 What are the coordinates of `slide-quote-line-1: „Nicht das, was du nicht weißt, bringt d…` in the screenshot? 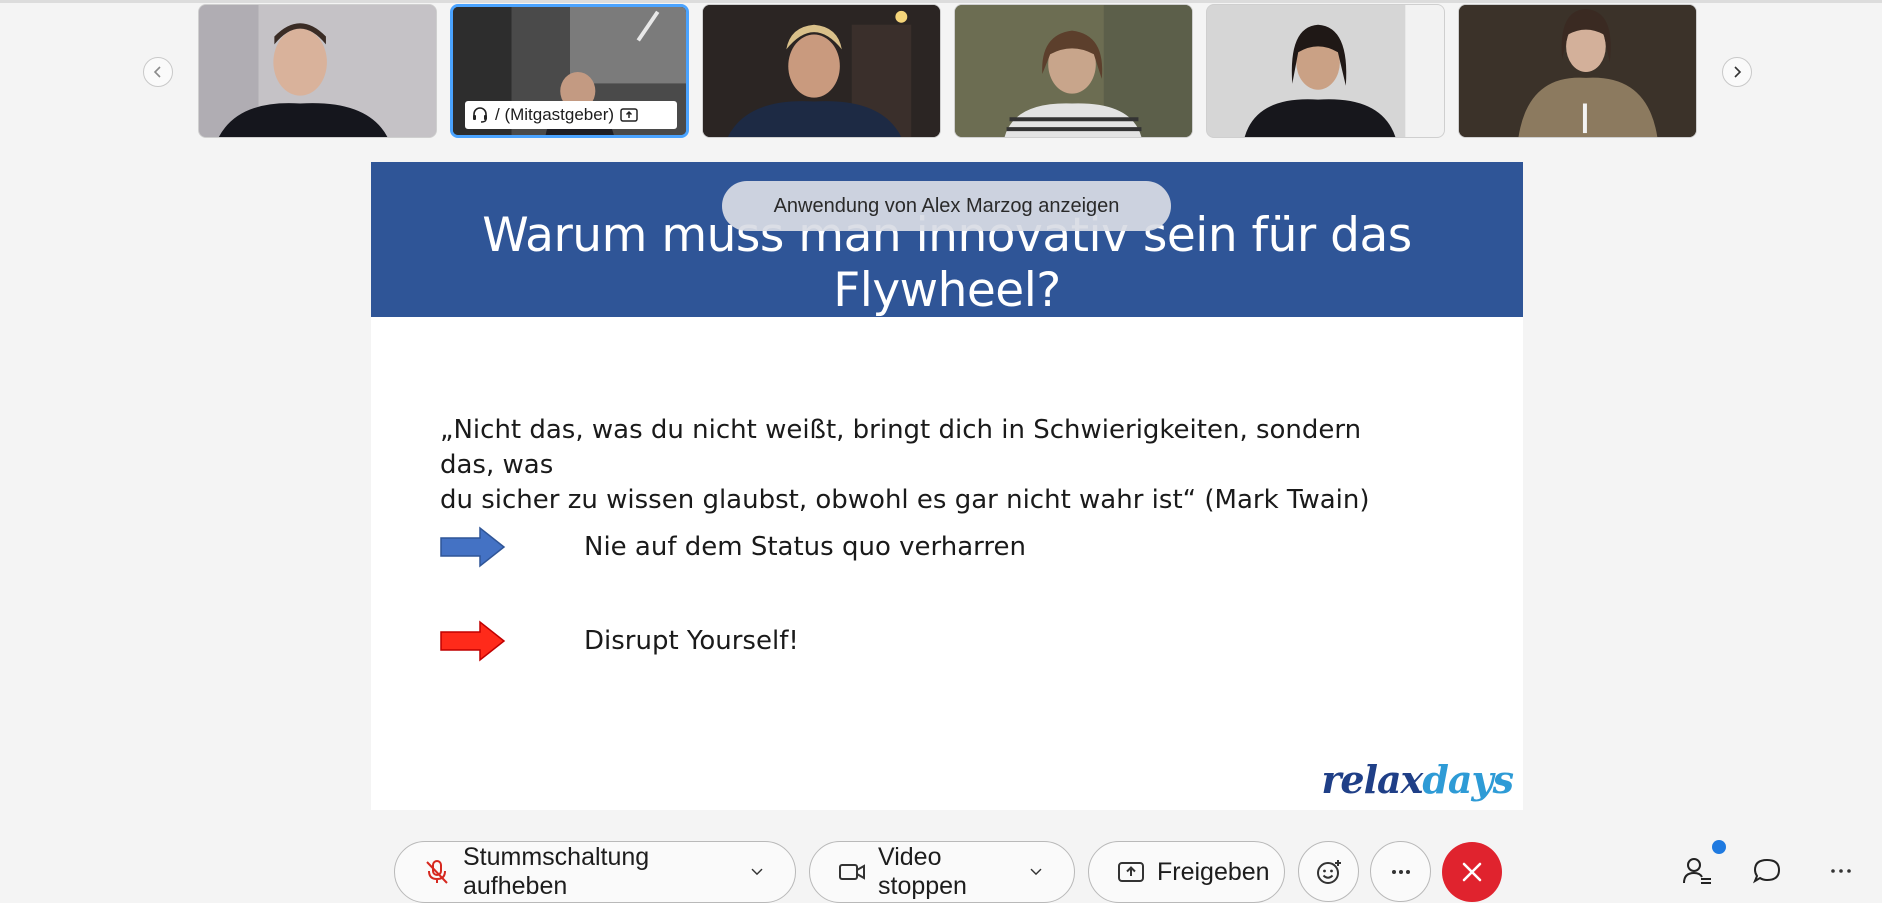 It's located at (901, 447).